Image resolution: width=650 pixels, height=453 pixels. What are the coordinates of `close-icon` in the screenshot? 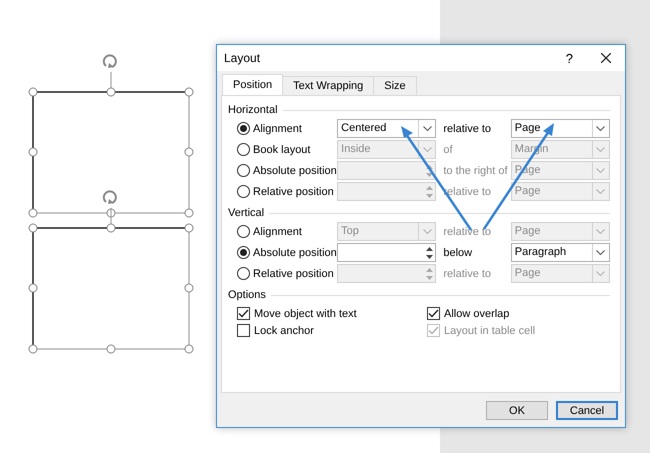 It's located at (606, 58).